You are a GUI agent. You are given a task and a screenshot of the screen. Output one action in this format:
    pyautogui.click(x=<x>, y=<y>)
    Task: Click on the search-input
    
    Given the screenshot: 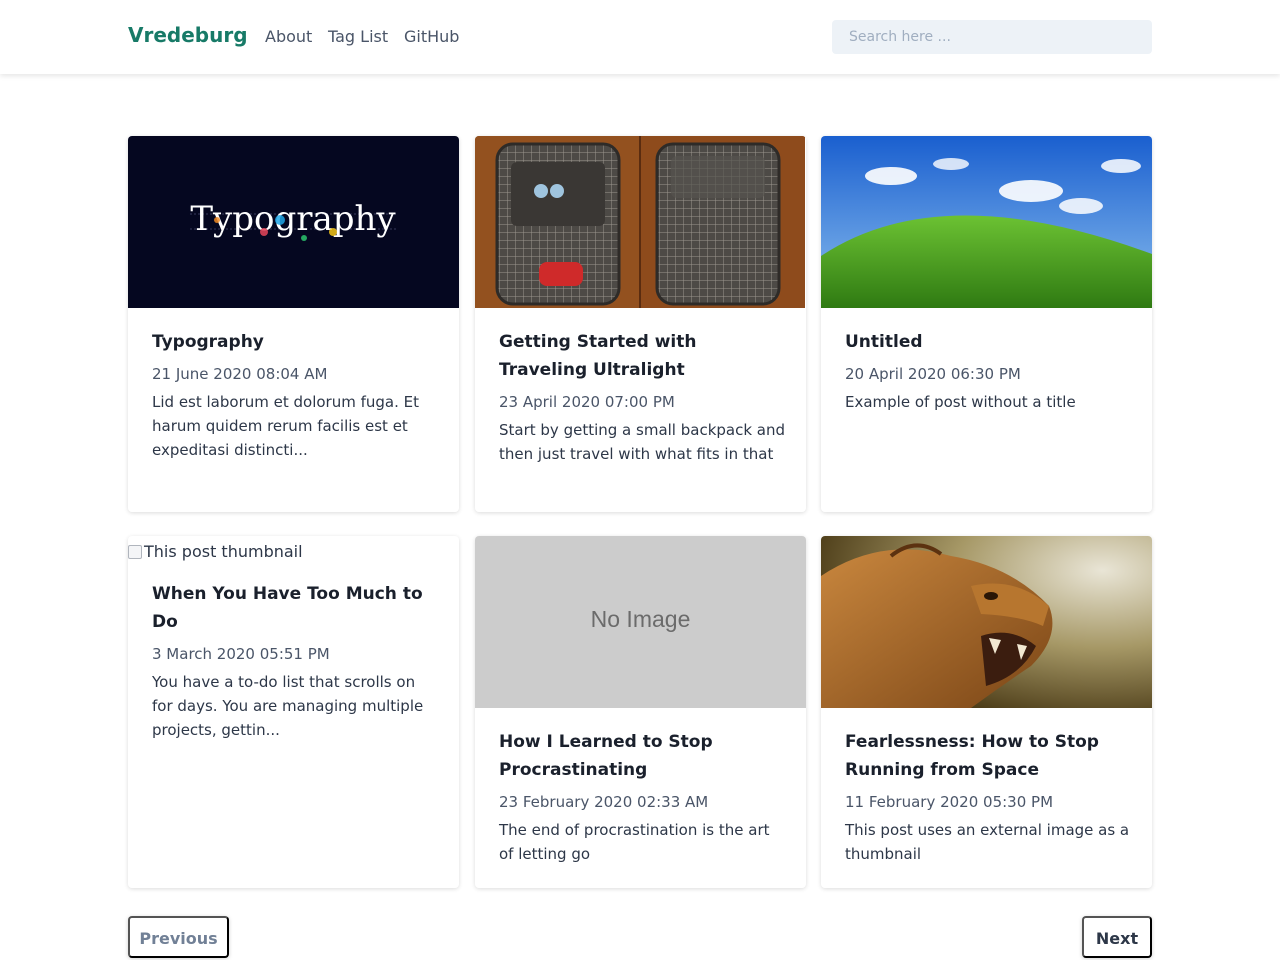 What is the action you would take?
    pyautogui.click(x=992, y=37)
    